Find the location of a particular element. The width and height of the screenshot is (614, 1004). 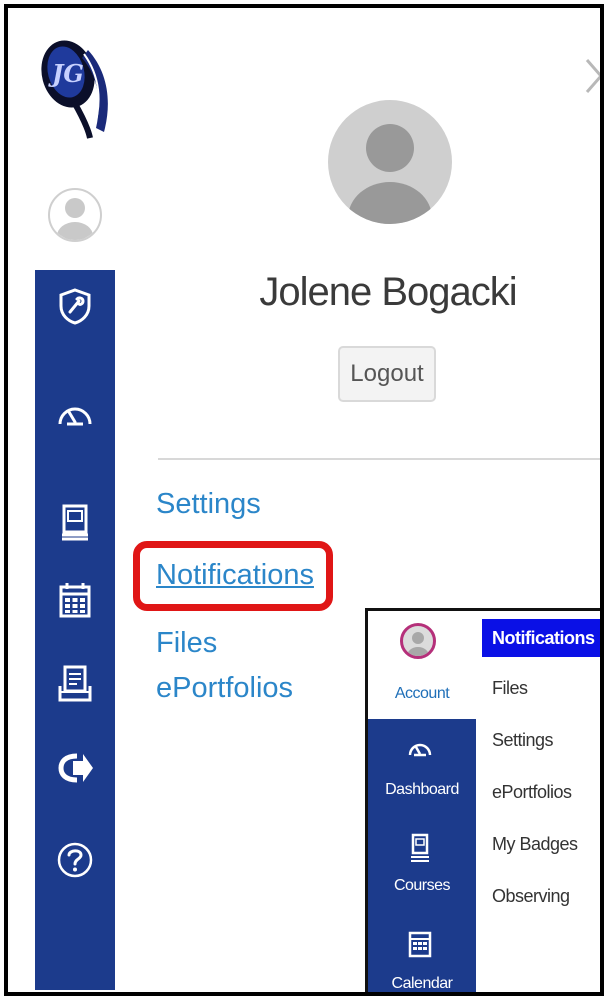

logout-button: Logout is located at coordinates (387, 374).